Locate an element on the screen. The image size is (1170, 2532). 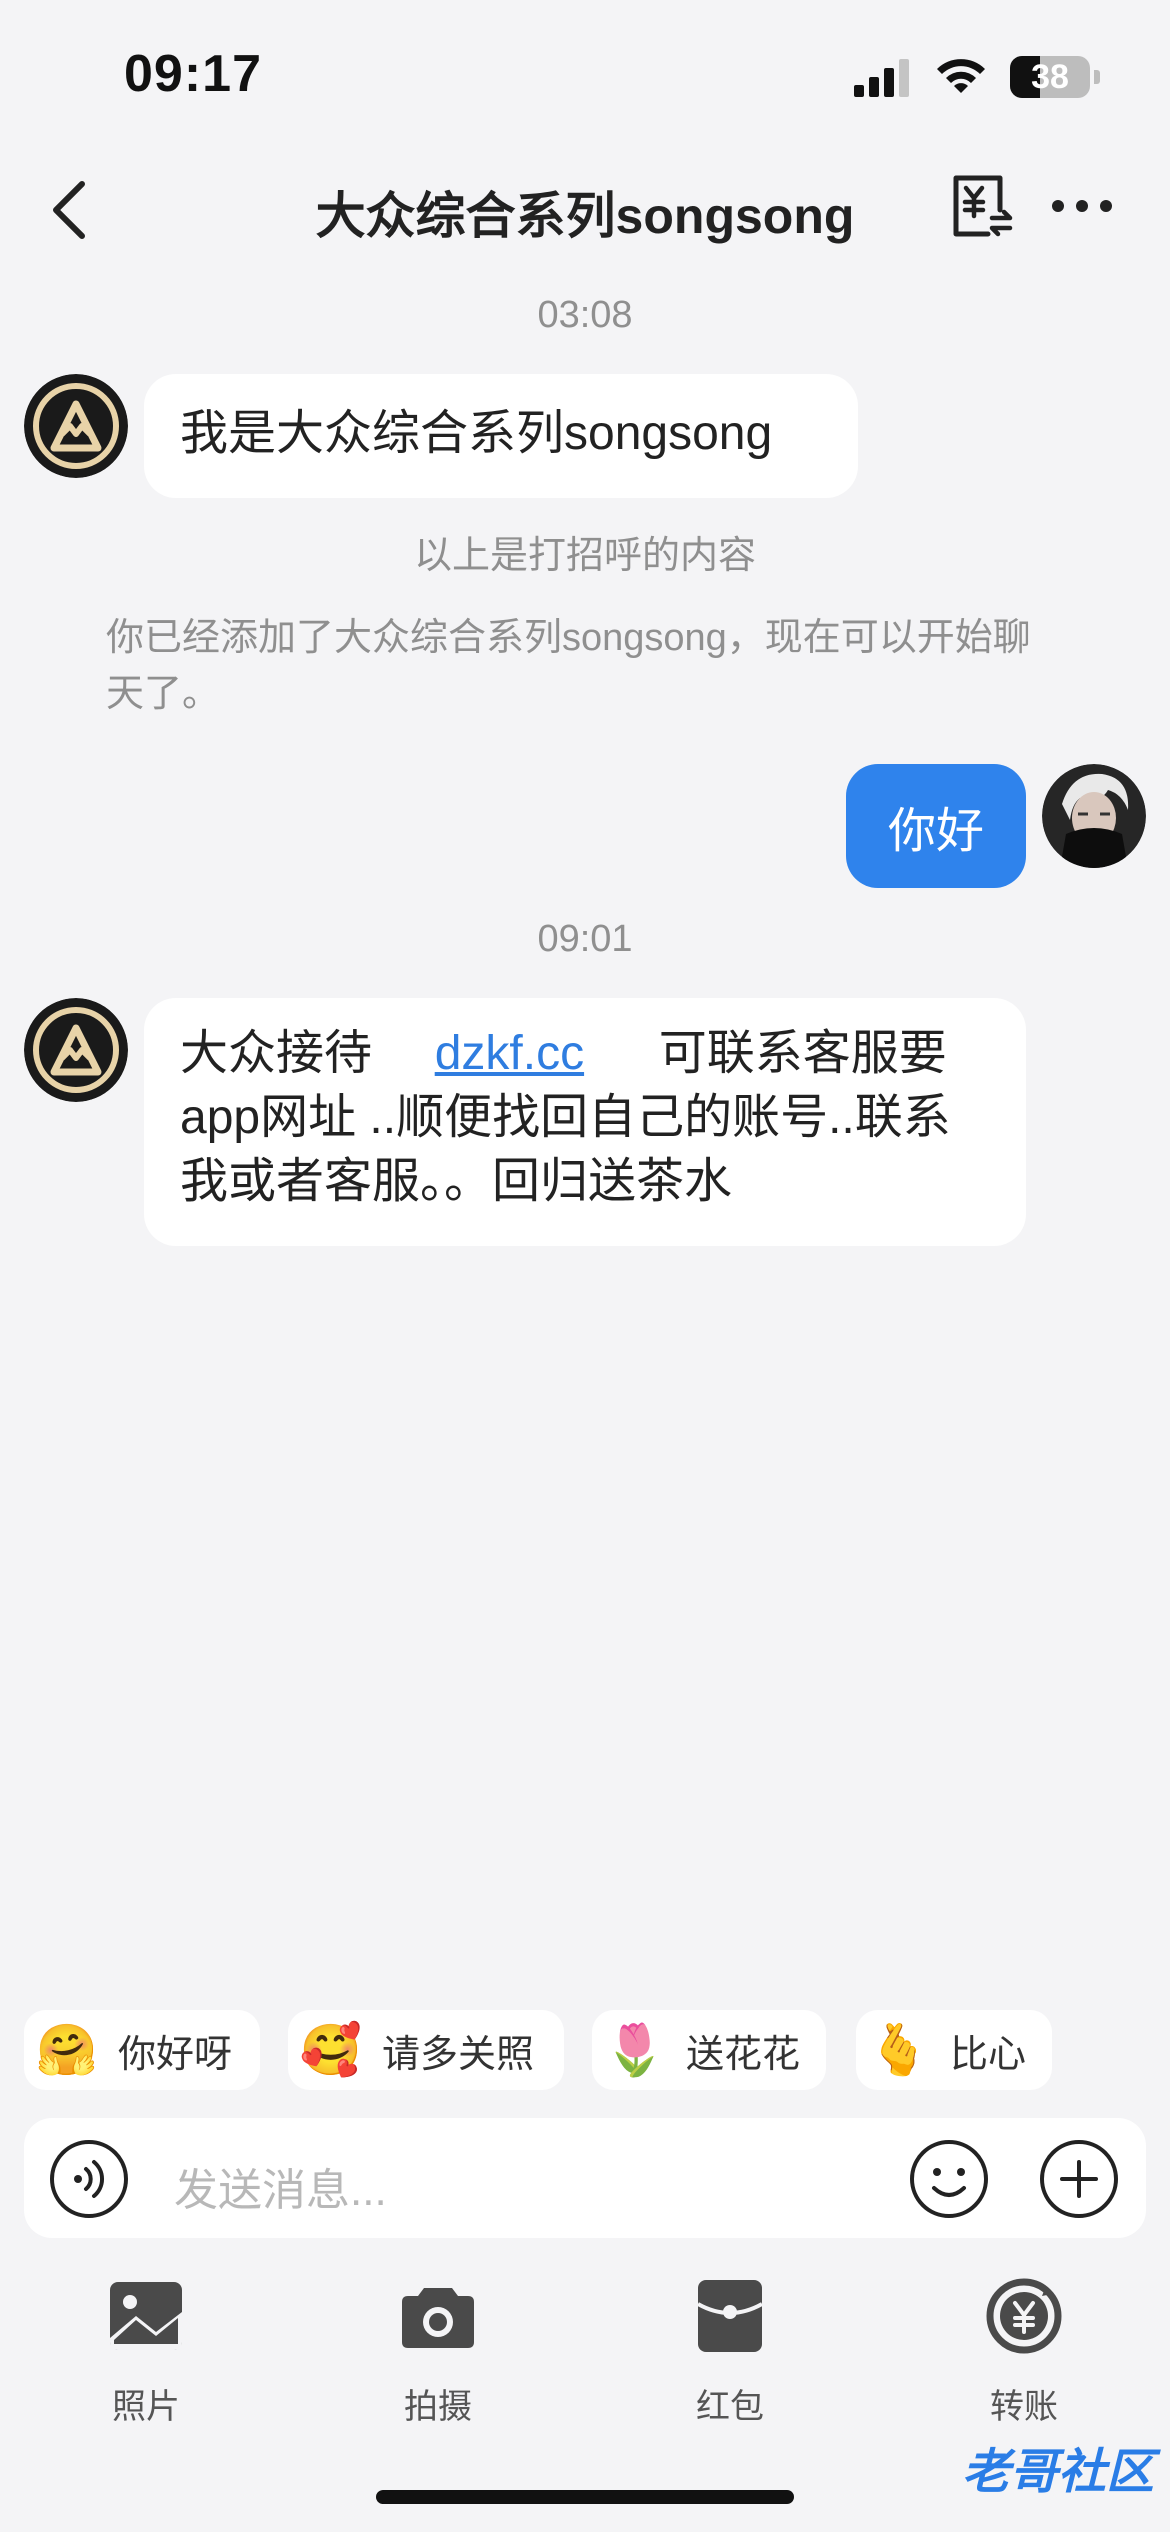
quick-reply-label: 请多关照 is located at coordinates (458, 2054).